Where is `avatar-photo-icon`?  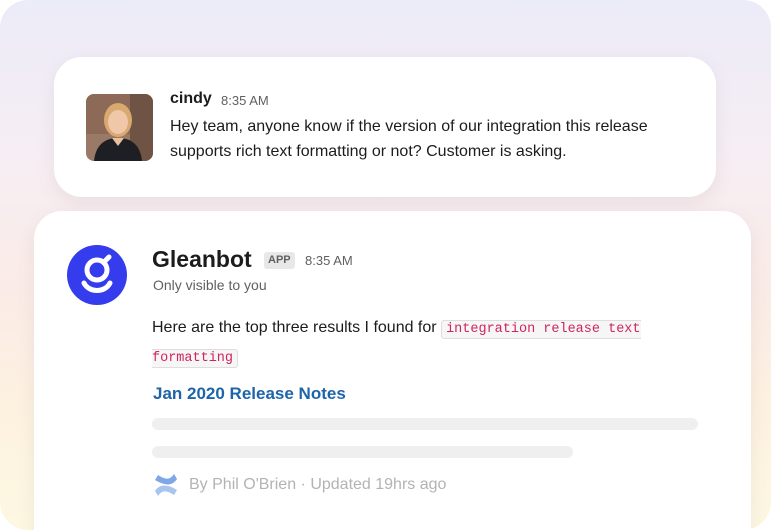 avatar-photo-icon is located at coordinates (119, 127).